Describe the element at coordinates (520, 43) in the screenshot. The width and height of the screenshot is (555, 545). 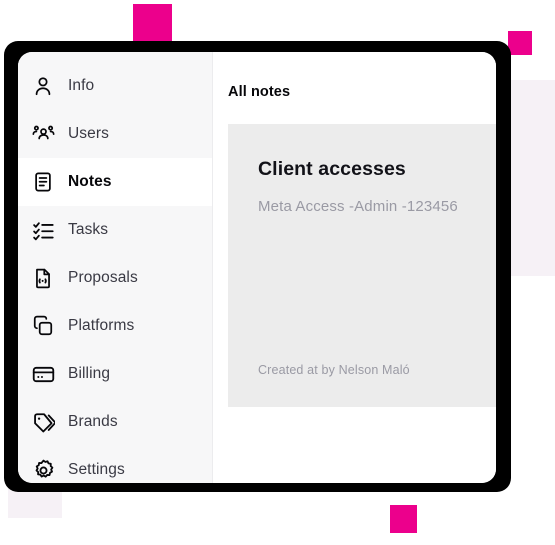
I see `pink-square-top-right-decoration` at that location.